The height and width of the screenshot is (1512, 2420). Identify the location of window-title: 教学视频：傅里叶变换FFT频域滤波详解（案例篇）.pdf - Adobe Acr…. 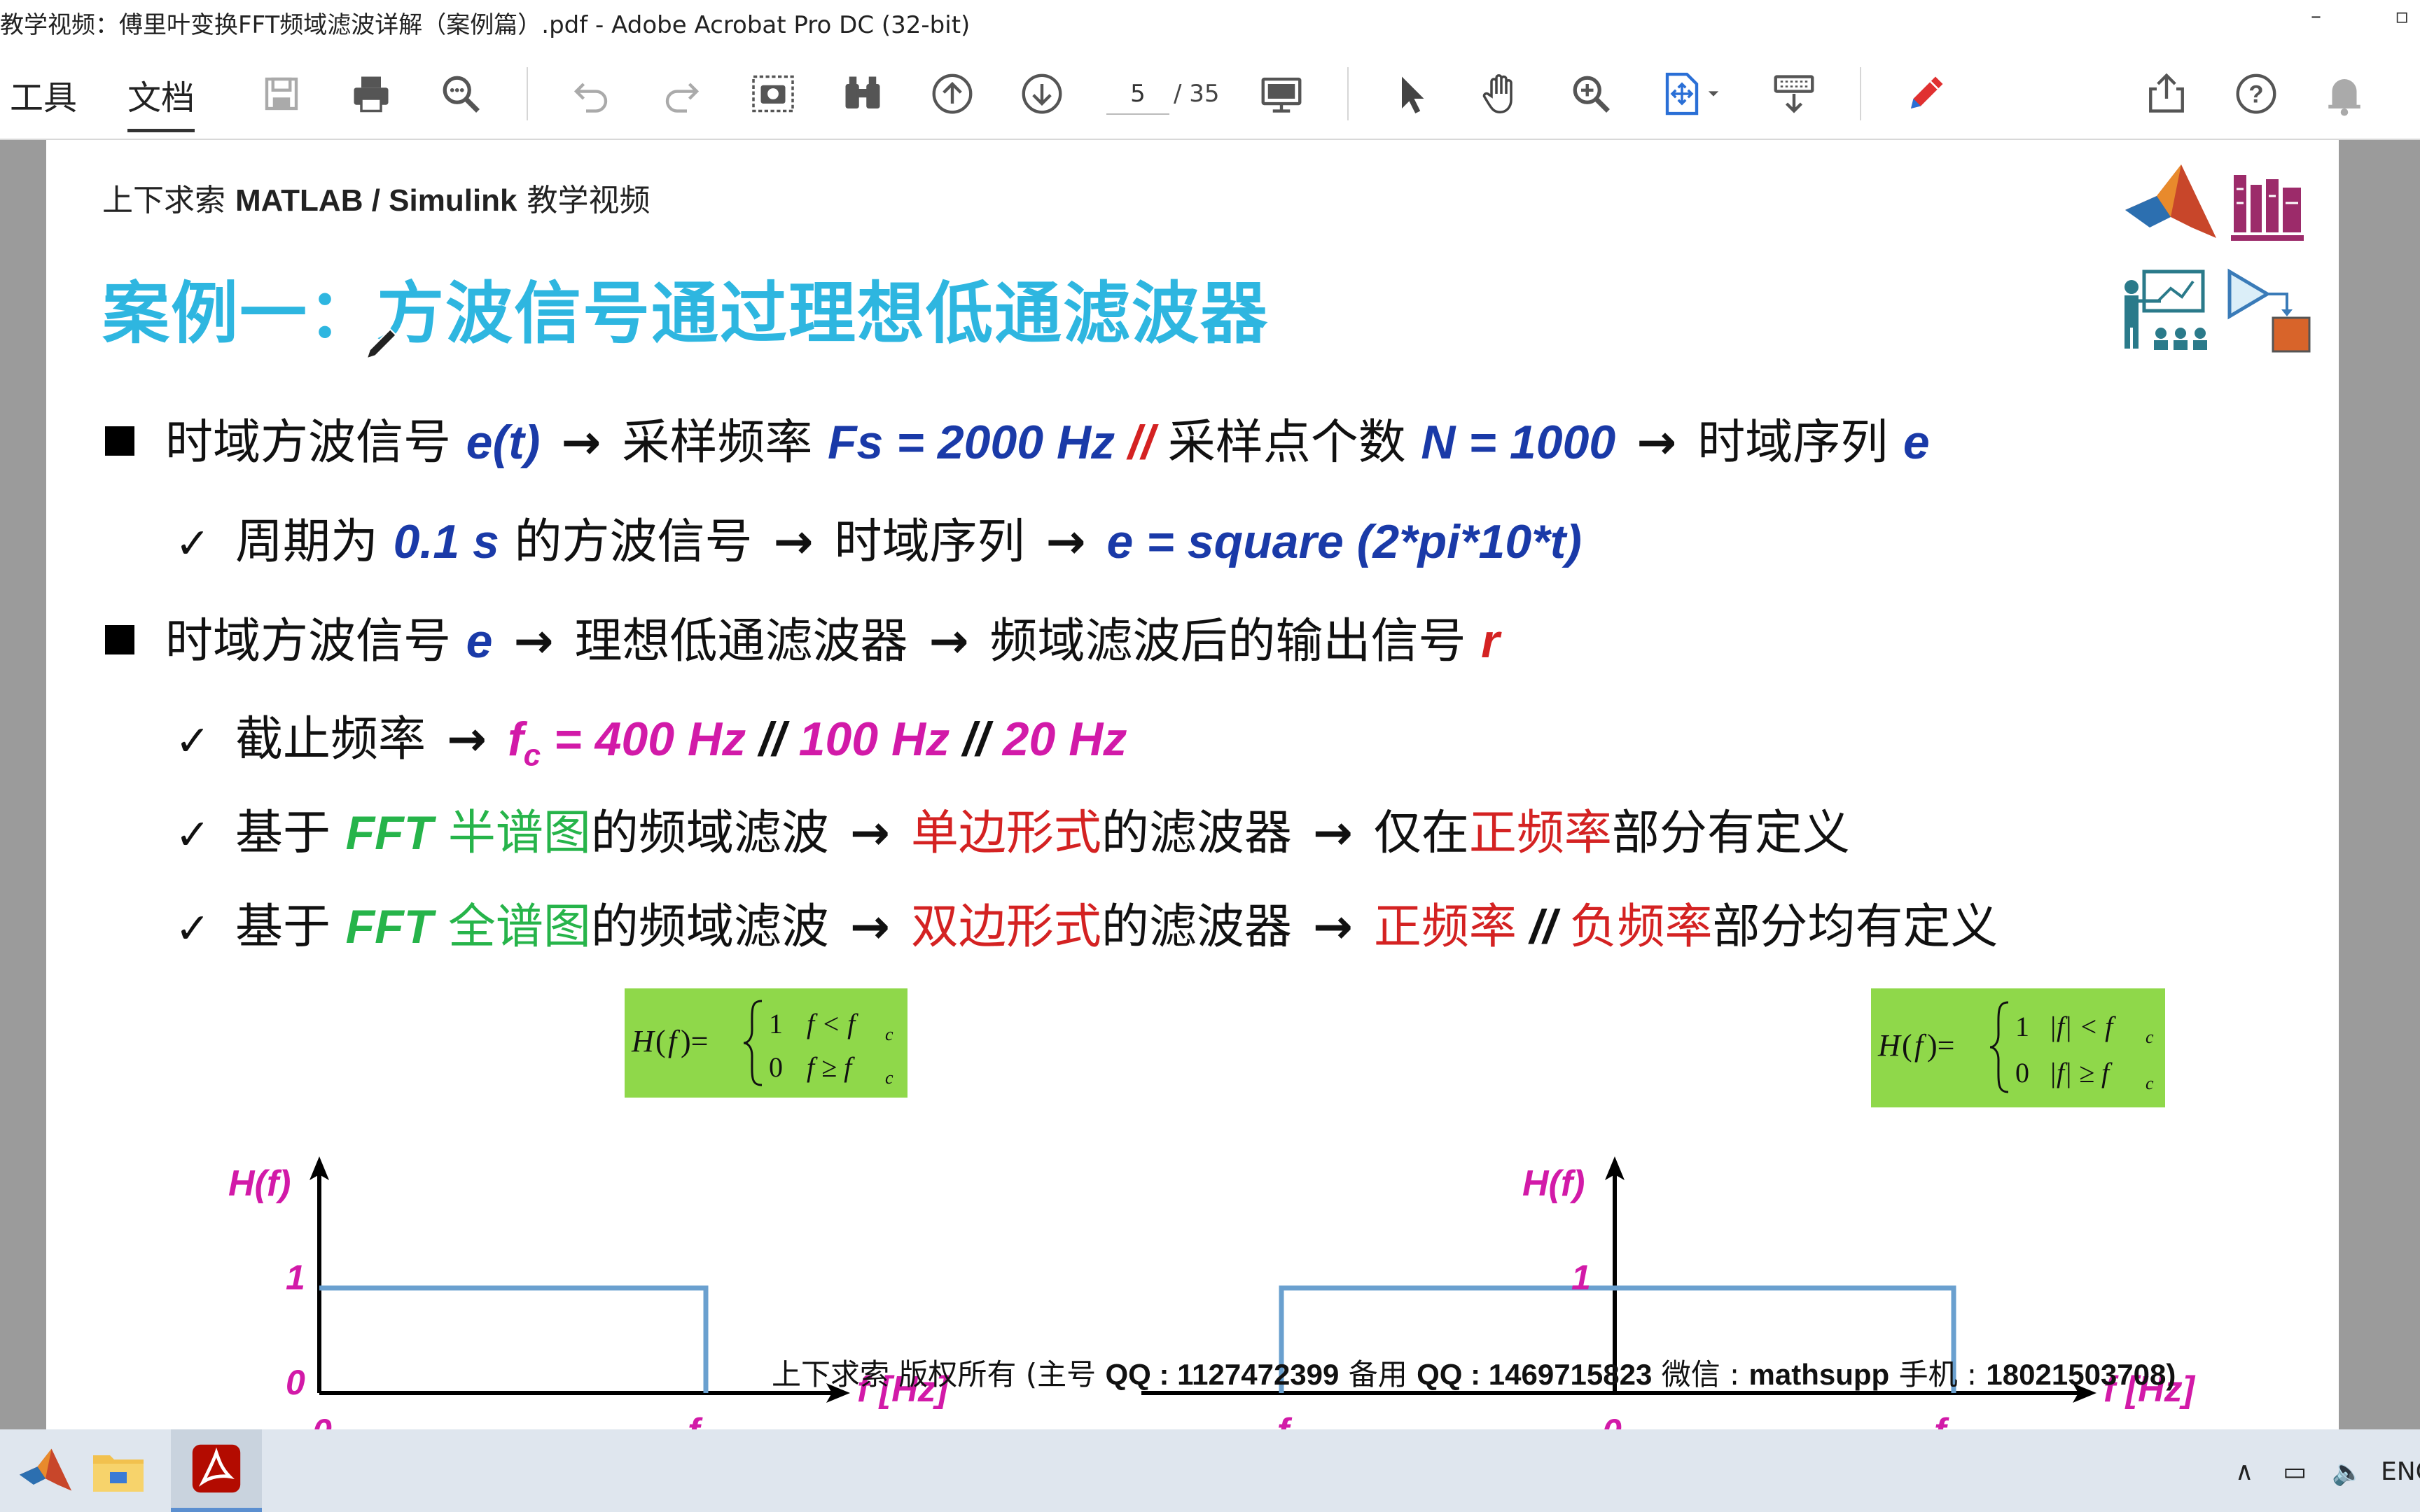
(485, 25).